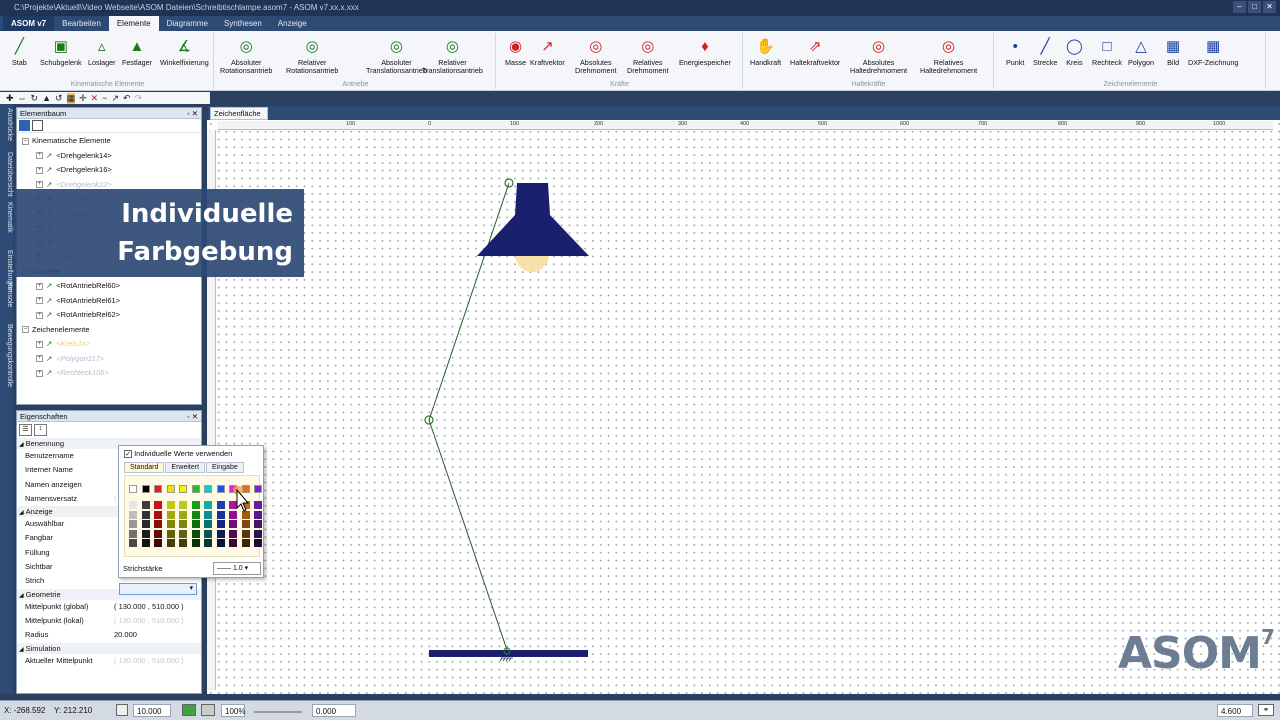  What do you see at coordinates (334, 710) in the screenshot?
I see `time-field: 0.000` at bounding box center [334, 710].